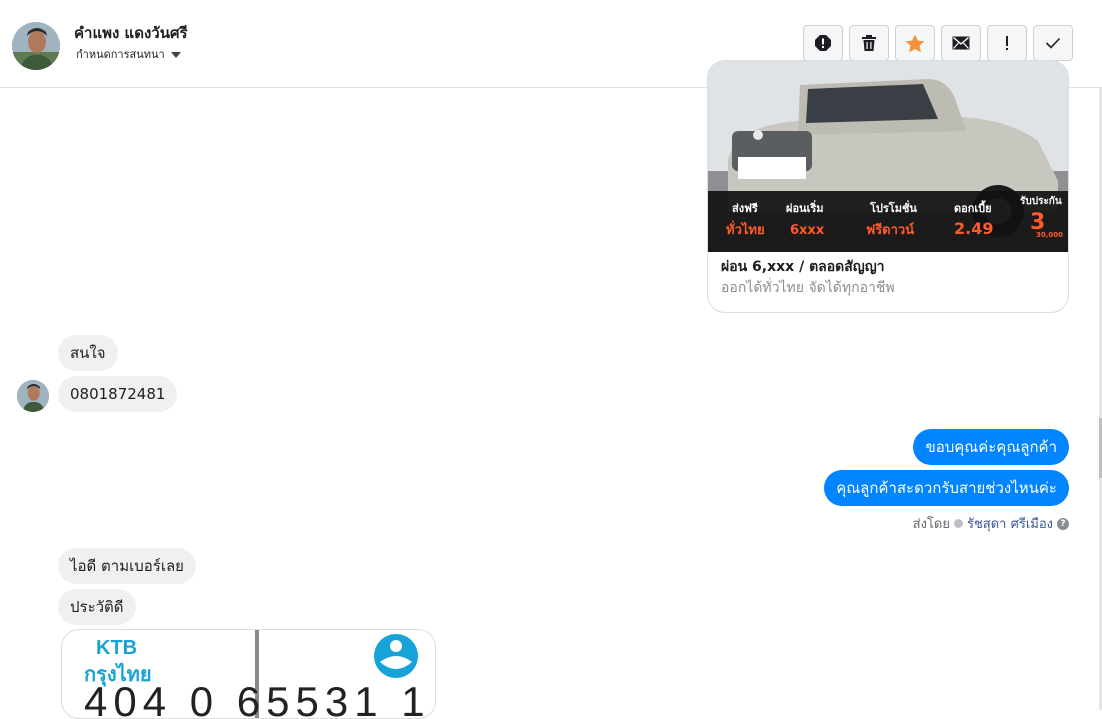 This screenshot has width=1102, height=719. What do you see at coordinates (931, 524) in the screenshot?
I see `sent-by-label: ส่งโดย` at bounding box center [931, 524].